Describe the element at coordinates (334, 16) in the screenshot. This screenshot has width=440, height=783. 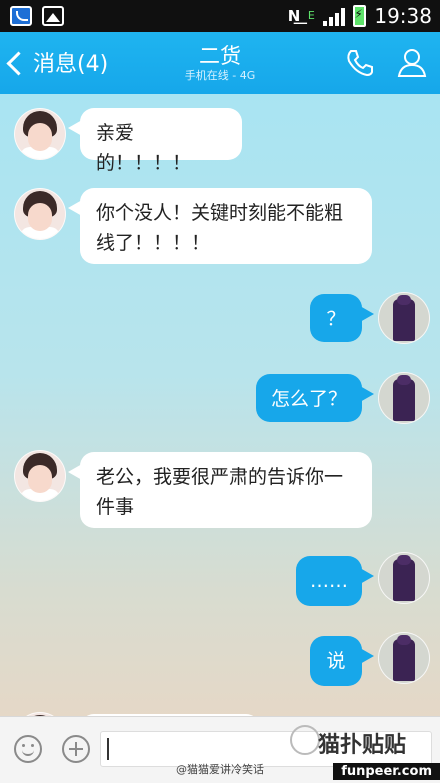
I see `signal-icon` at that location.